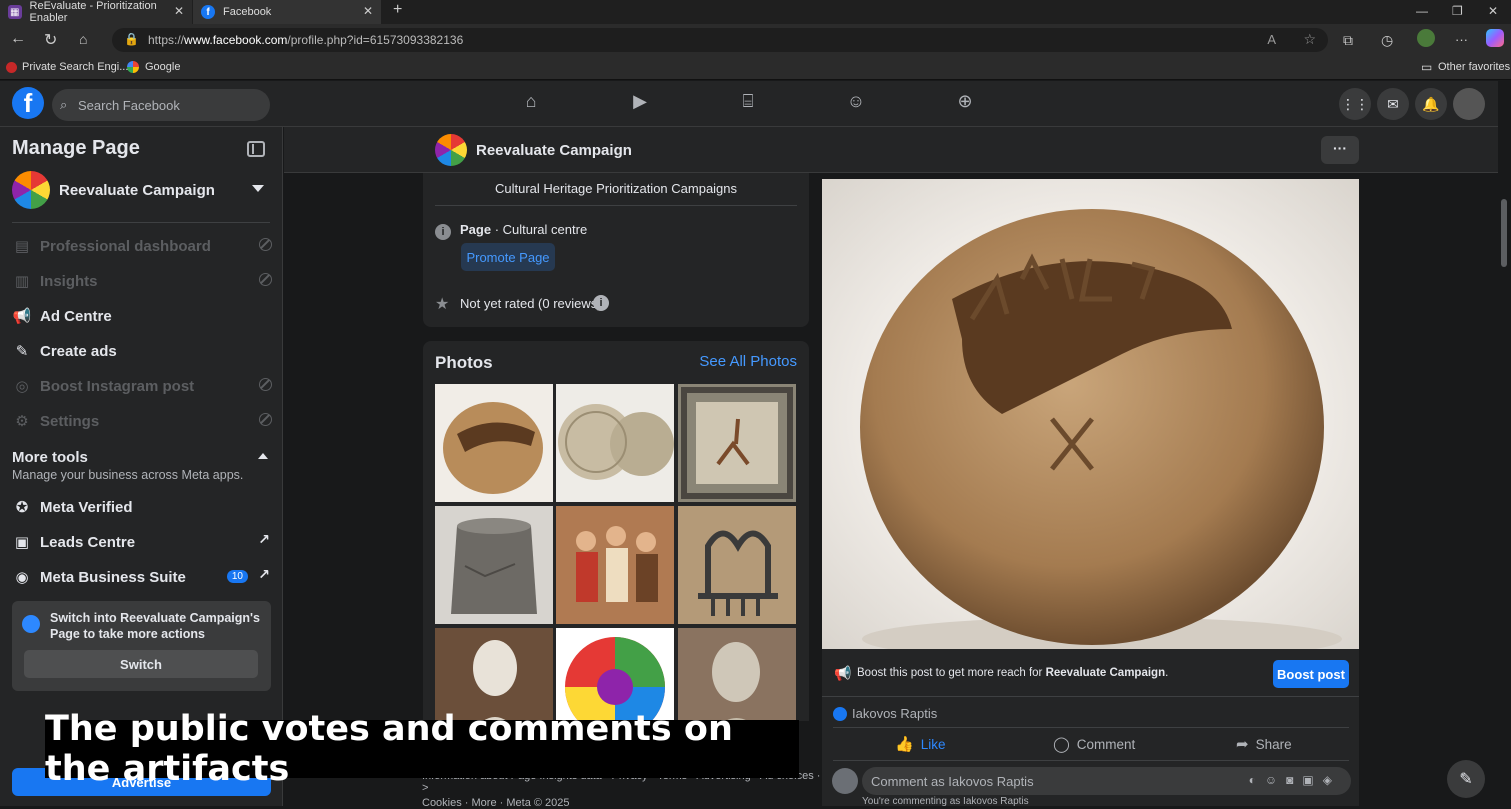 This screenshot has width=1511, height=809. Describe the element at coordinates (1431, 104) in the screenshot. I see `notifications-bell-icon: 🔔` at that location.